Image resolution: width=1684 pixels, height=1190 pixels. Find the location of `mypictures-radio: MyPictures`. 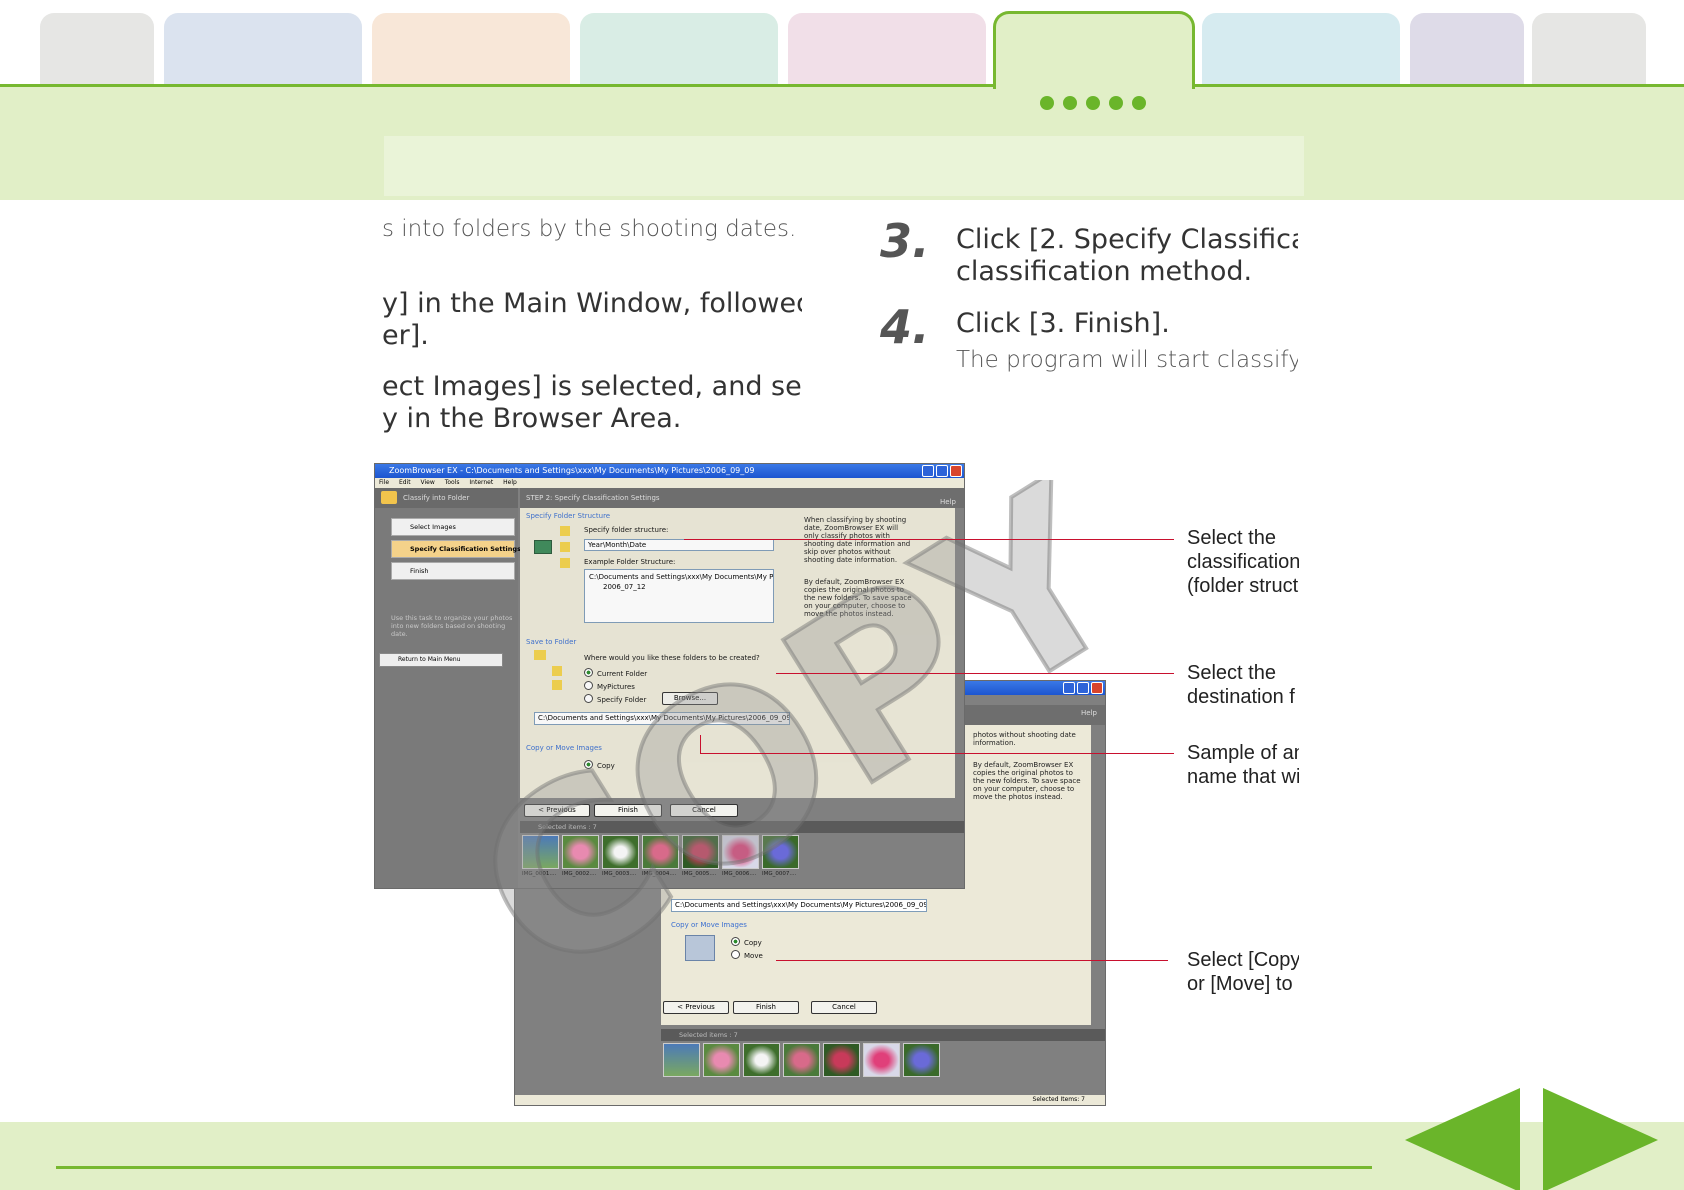

mypictures-radio: MyPictures is located at coordinates (609, 686).